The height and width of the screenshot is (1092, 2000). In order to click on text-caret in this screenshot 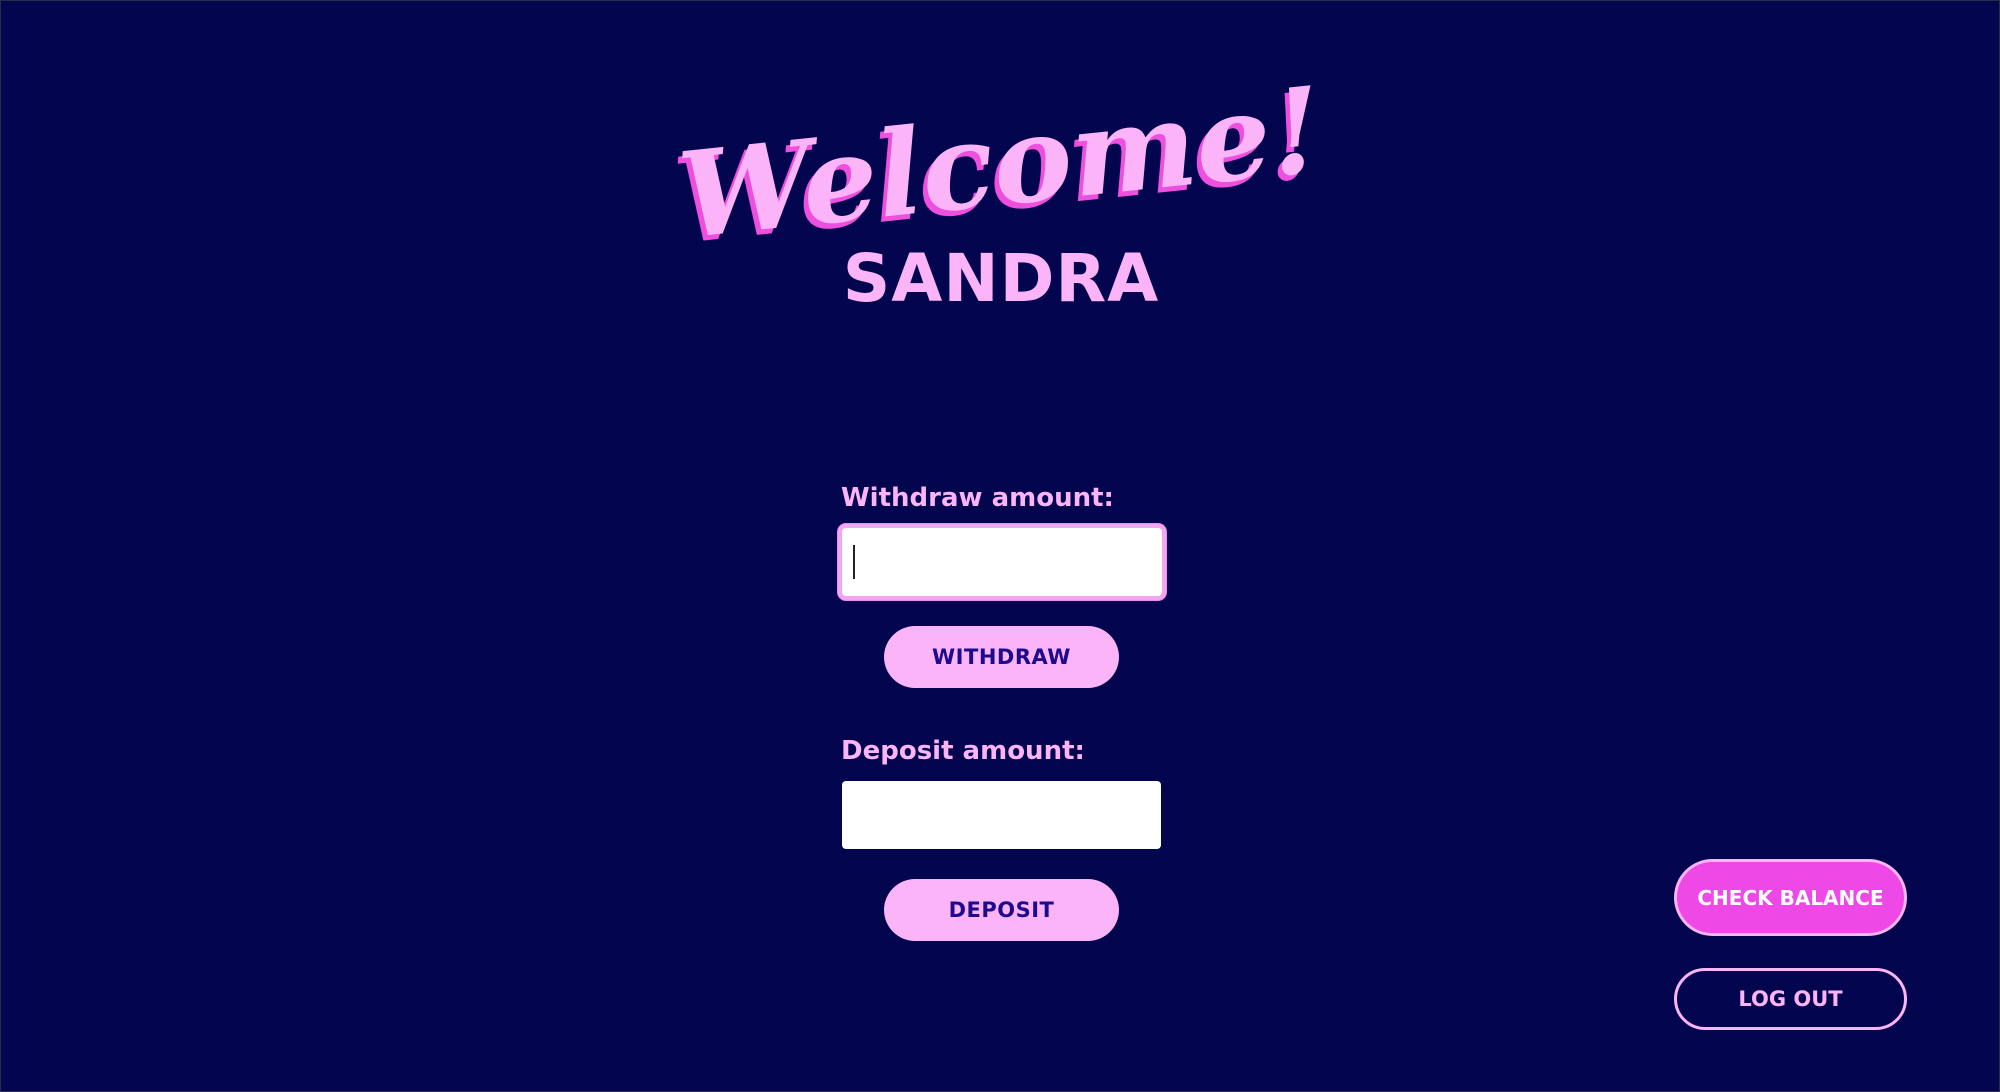, I will do `click(854, 562)`.